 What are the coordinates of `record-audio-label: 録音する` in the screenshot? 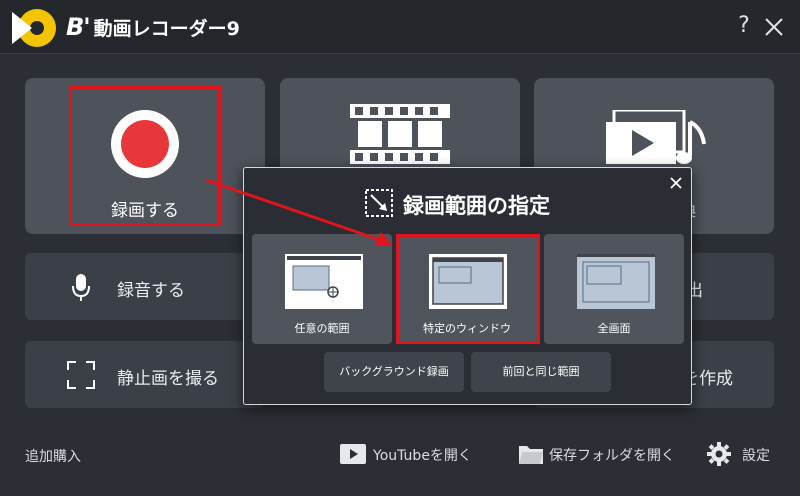 It's located at (151, 291).